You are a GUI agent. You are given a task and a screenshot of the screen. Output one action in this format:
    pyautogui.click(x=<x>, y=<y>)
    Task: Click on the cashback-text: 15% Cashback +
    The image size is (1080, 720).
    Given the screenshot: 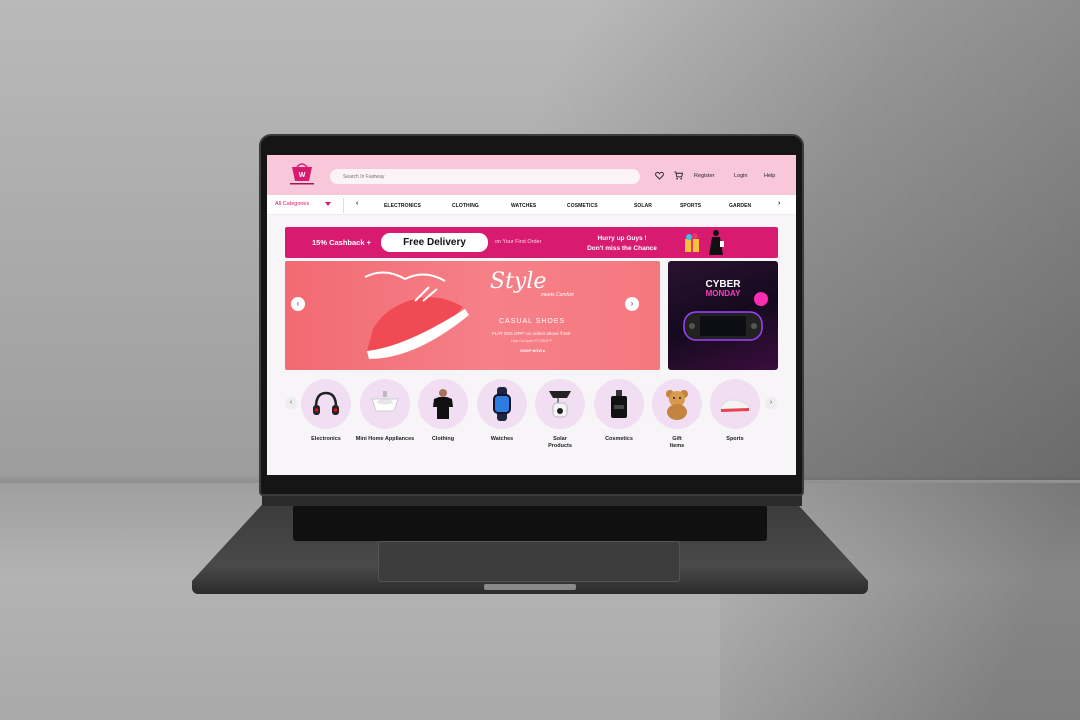 What is the action you would take?
    pyautogui.click(x=341, y=242)
    